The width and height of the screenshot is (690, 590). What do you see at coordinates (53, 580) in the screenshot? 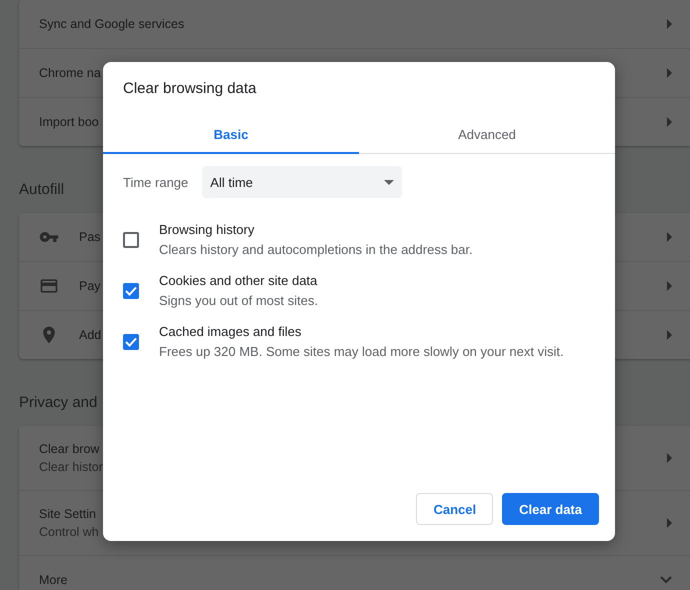
I see `setting-title: More` at bounding box center [53, 580].